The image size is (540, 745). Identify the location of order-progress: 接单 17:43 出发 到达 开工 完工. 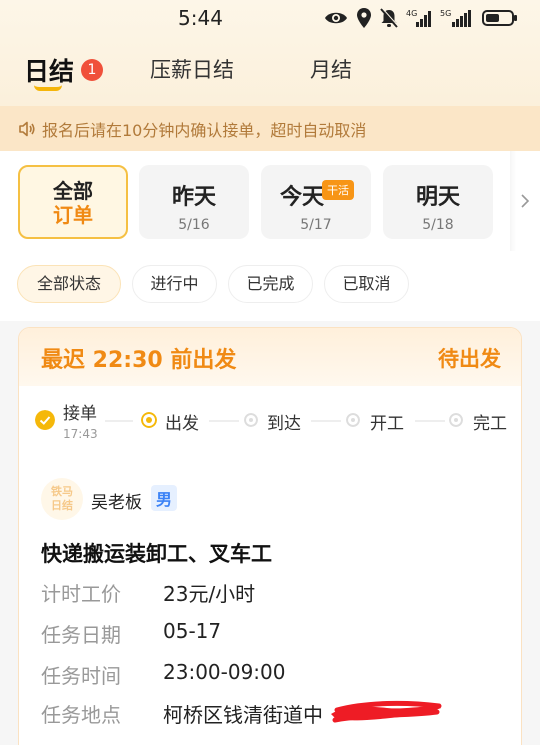
(270, 420).